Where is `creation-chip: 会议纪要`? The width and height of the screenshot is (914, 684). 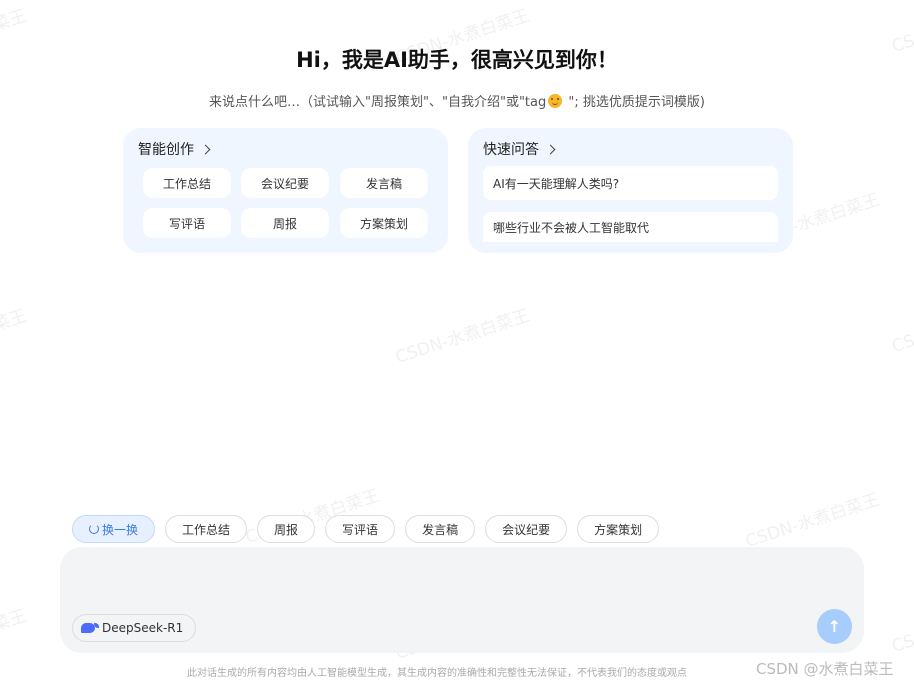
creation-chip: 会议纪要 is located at coordinates (285, 183).